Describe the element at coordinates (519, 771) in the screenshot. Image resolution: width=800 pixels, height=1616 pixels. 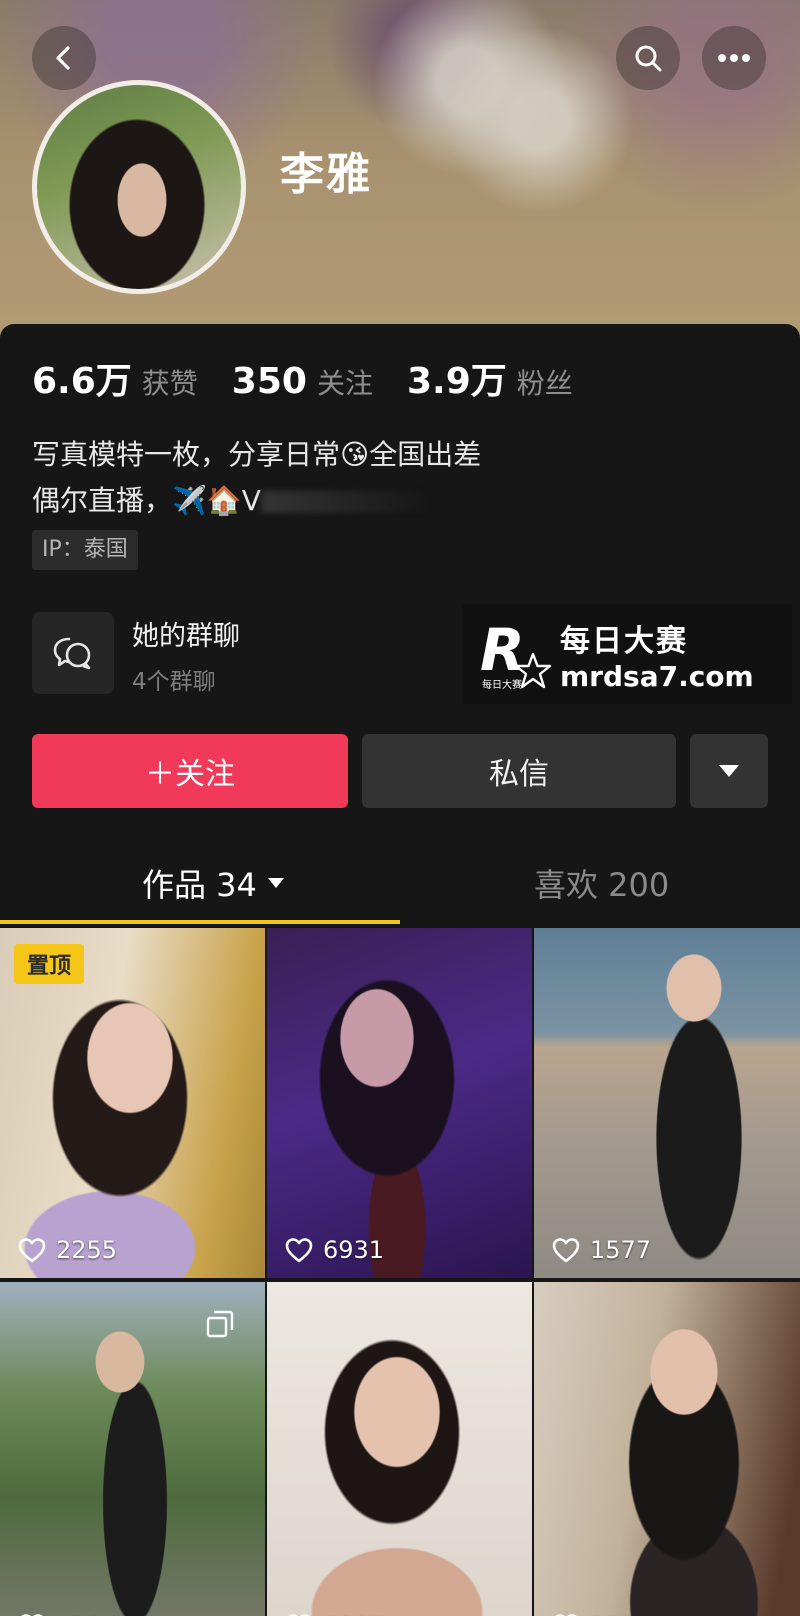
I see `message-button: 私信` at that location.